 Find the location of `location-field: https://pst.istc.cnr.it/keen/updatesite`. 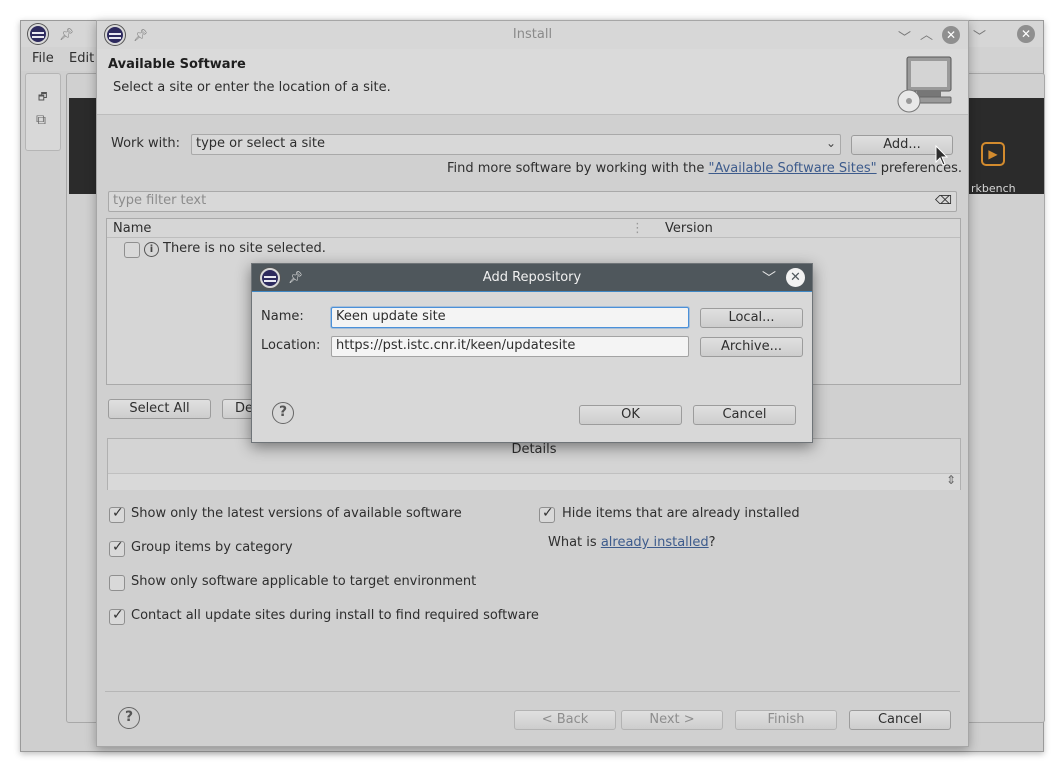

location-field: https://pst.istc.cnr.it/keen/updatesite is located at coordinates (510, 346).